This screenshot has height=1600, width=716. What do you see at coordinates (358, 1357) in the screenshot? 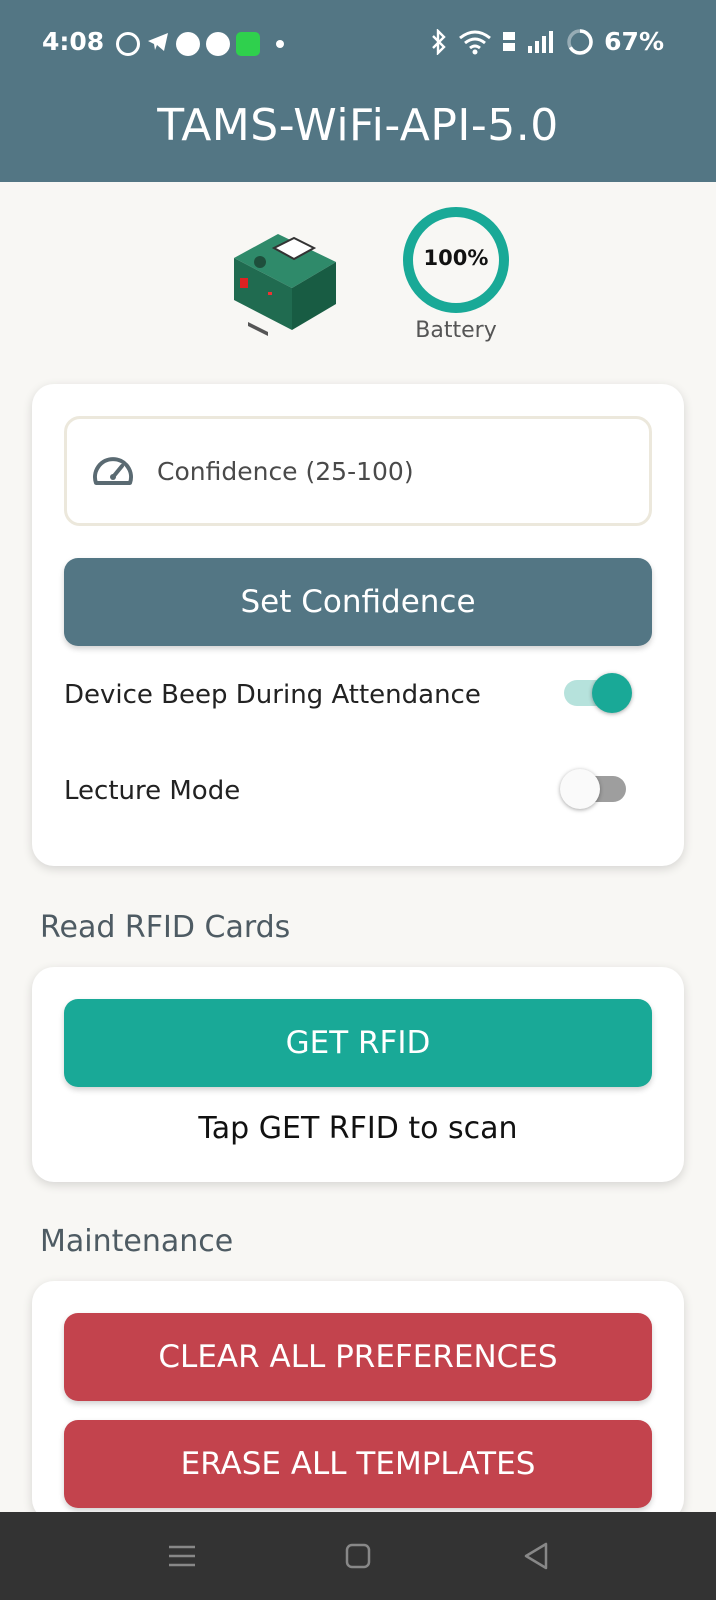
I see `clear-preferences-button: CLEAR ALL PREFERENCES` at bounding box center [358, 1357].